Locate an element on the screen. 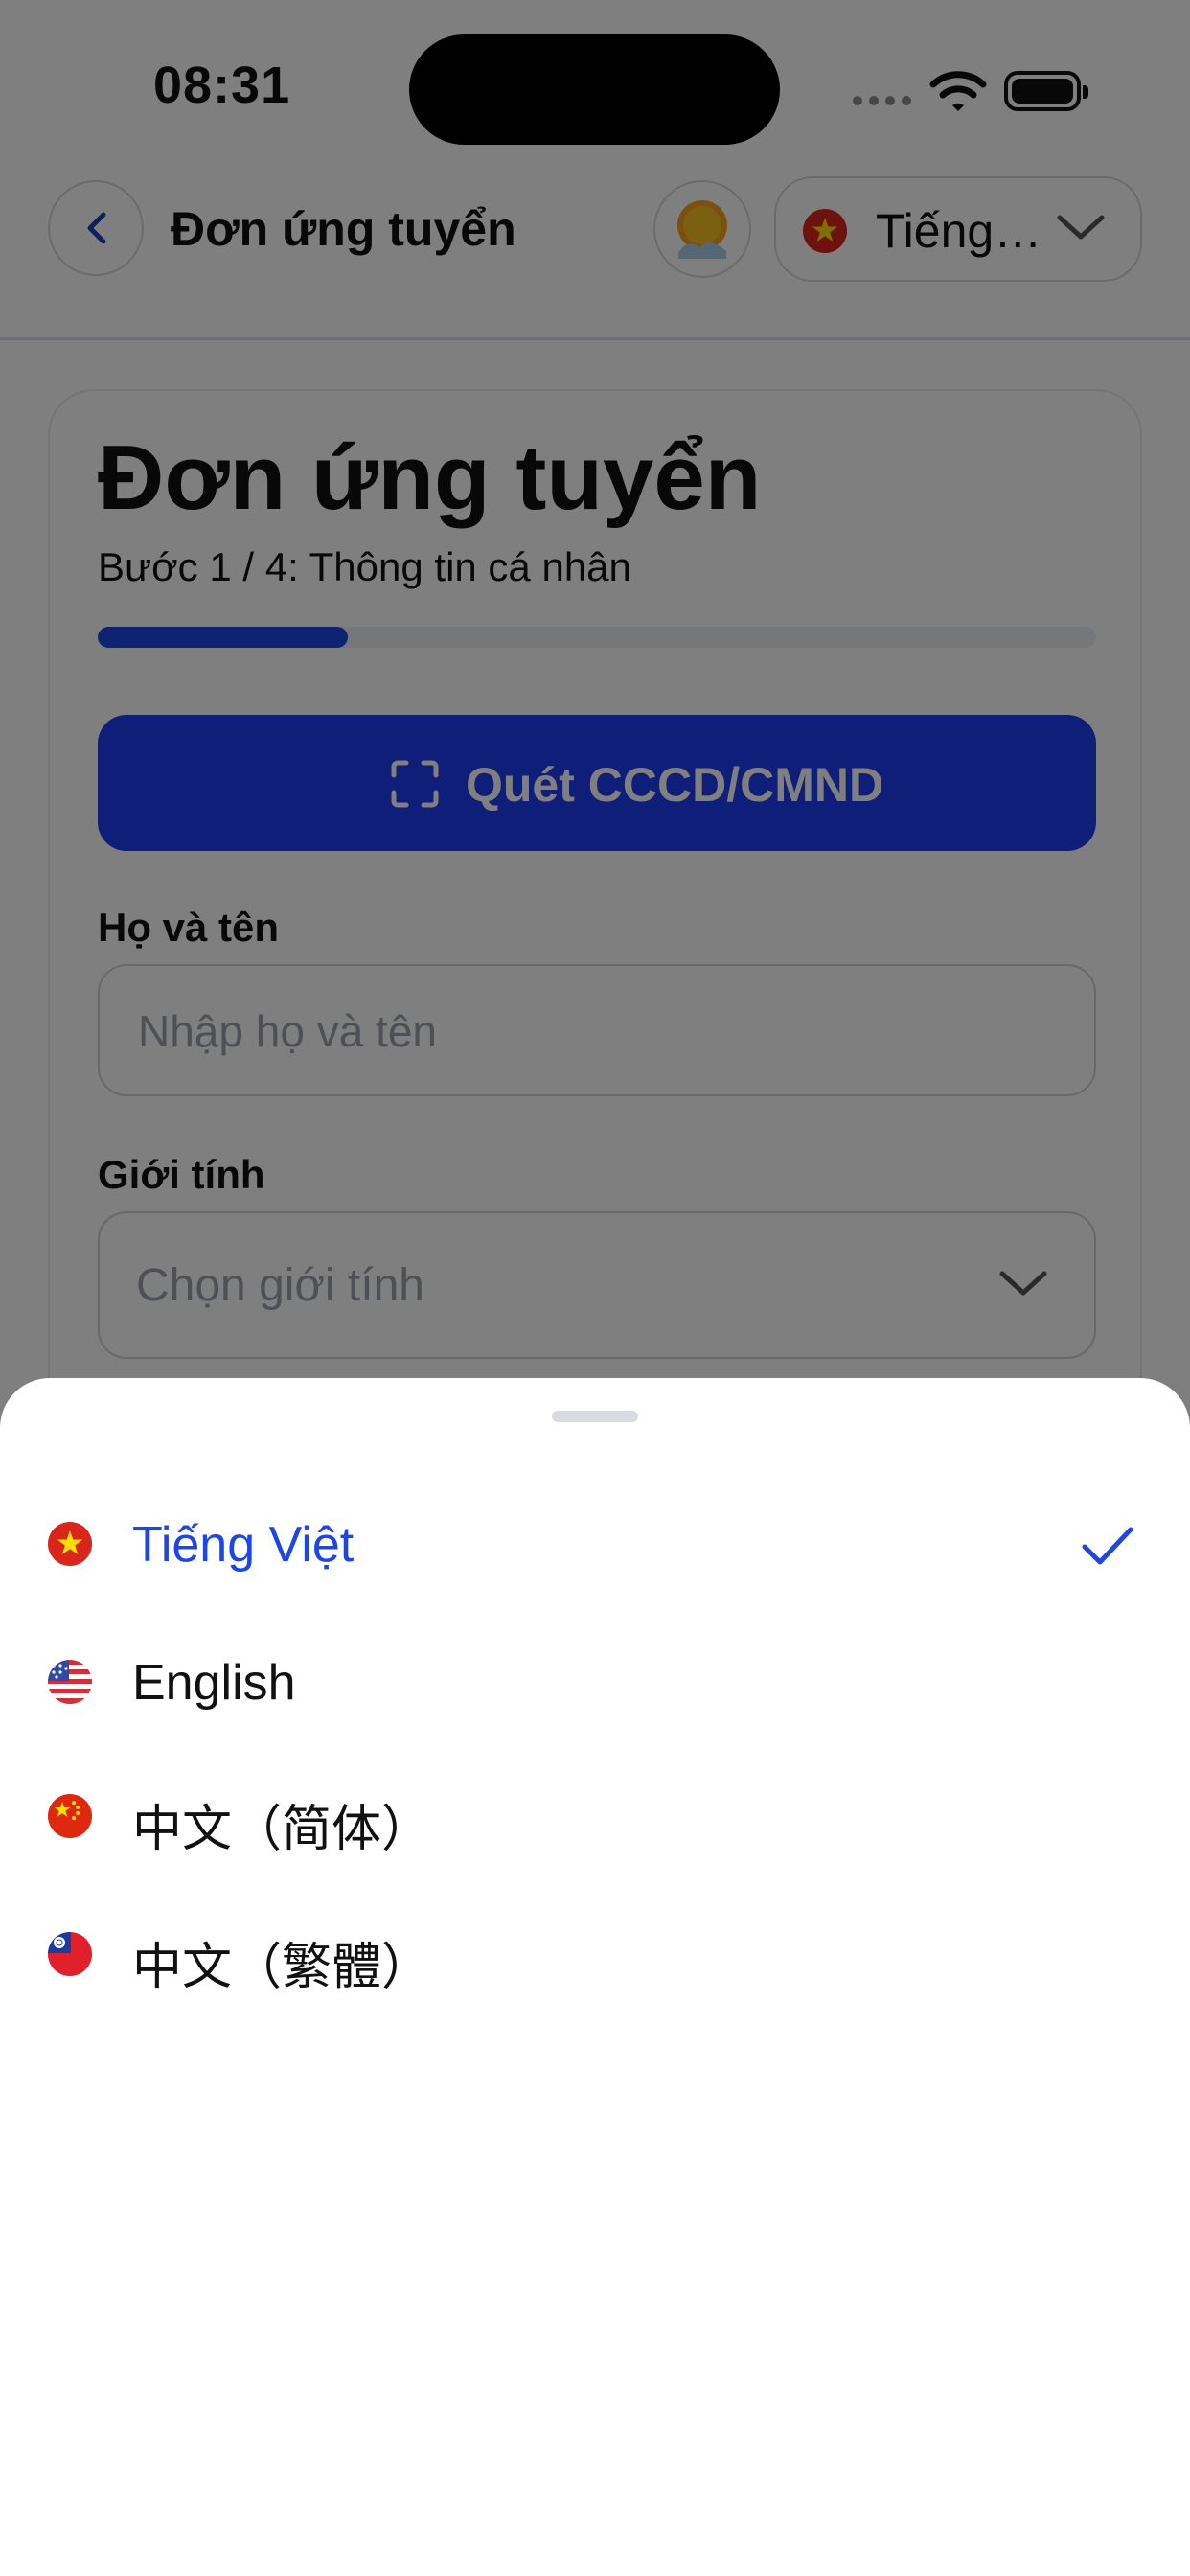 The height and width of the screenshot is (2576, 1190). language-option-label: English is located at coordinates (214, 1683).